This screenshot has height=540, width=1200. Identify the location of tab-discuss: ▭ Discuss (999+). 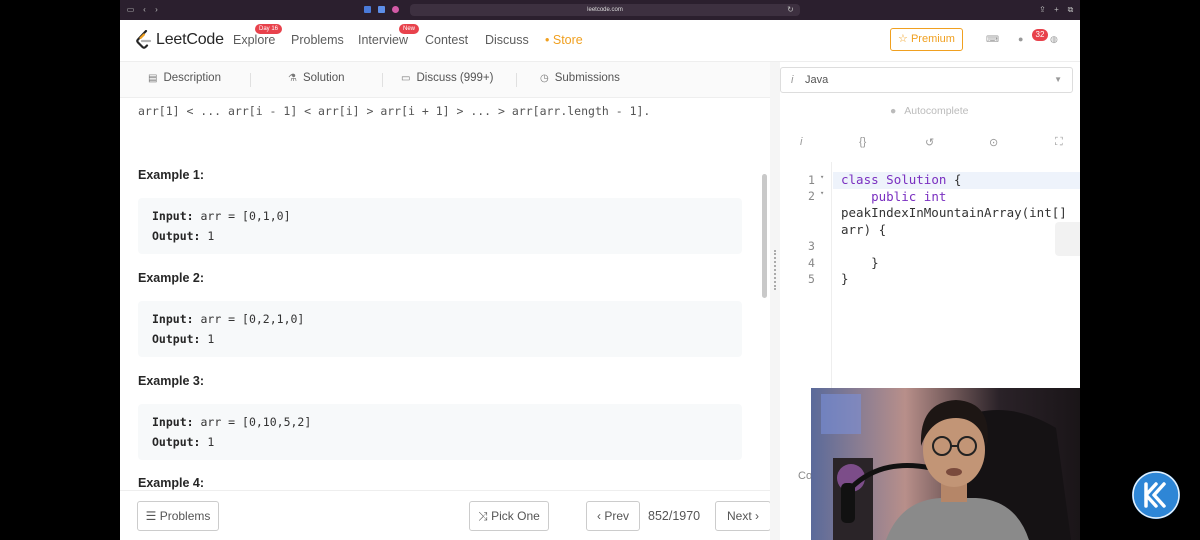
(447, 78).